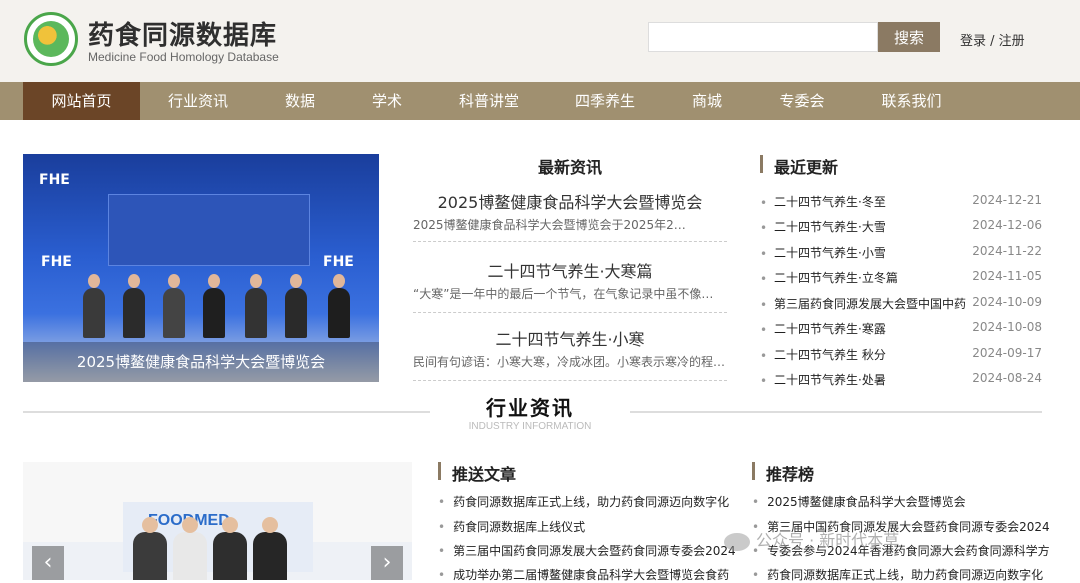 The height and width of the screenshot is (583, 1080). What do you see at coordinates (872, 226) in the screenshot?
I see `update-title: 二十四节气养生·大雪` at bounding box center [872, 226].